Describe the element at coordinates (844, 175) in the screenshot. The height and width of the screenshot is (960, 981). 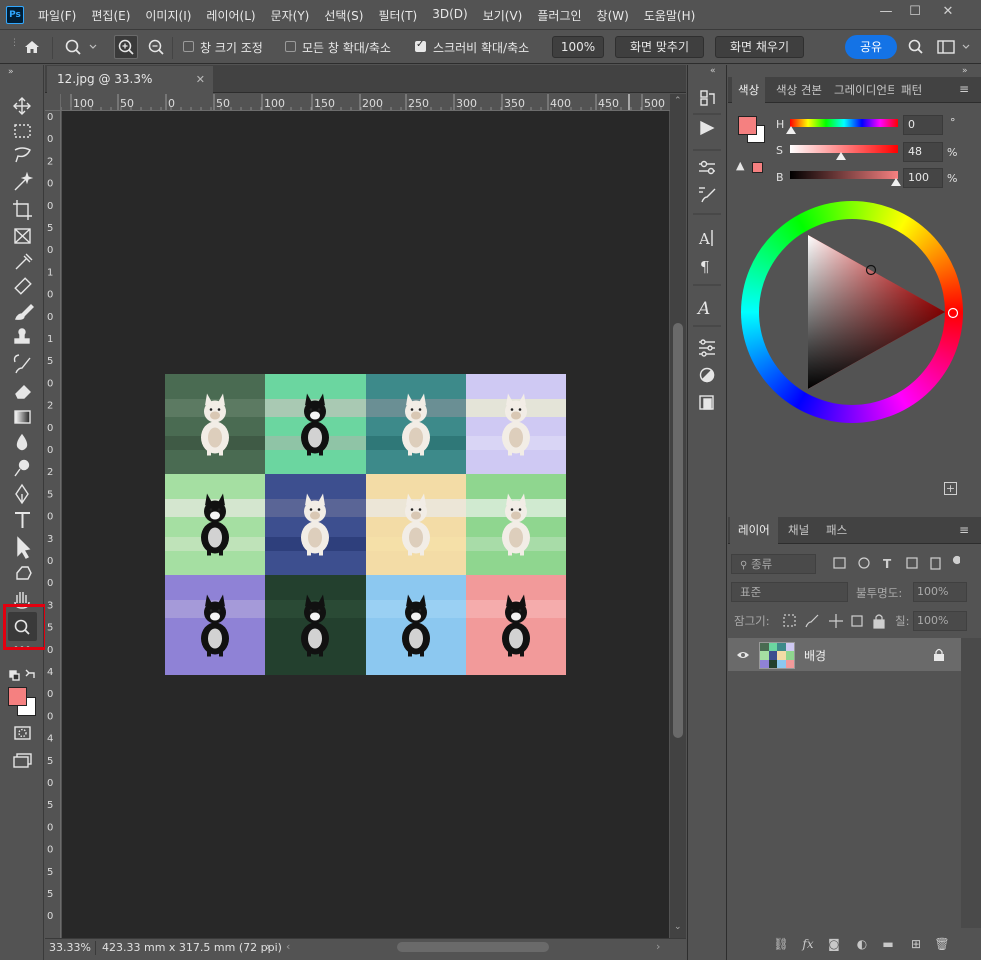
I see `brightness-slider` at that location.